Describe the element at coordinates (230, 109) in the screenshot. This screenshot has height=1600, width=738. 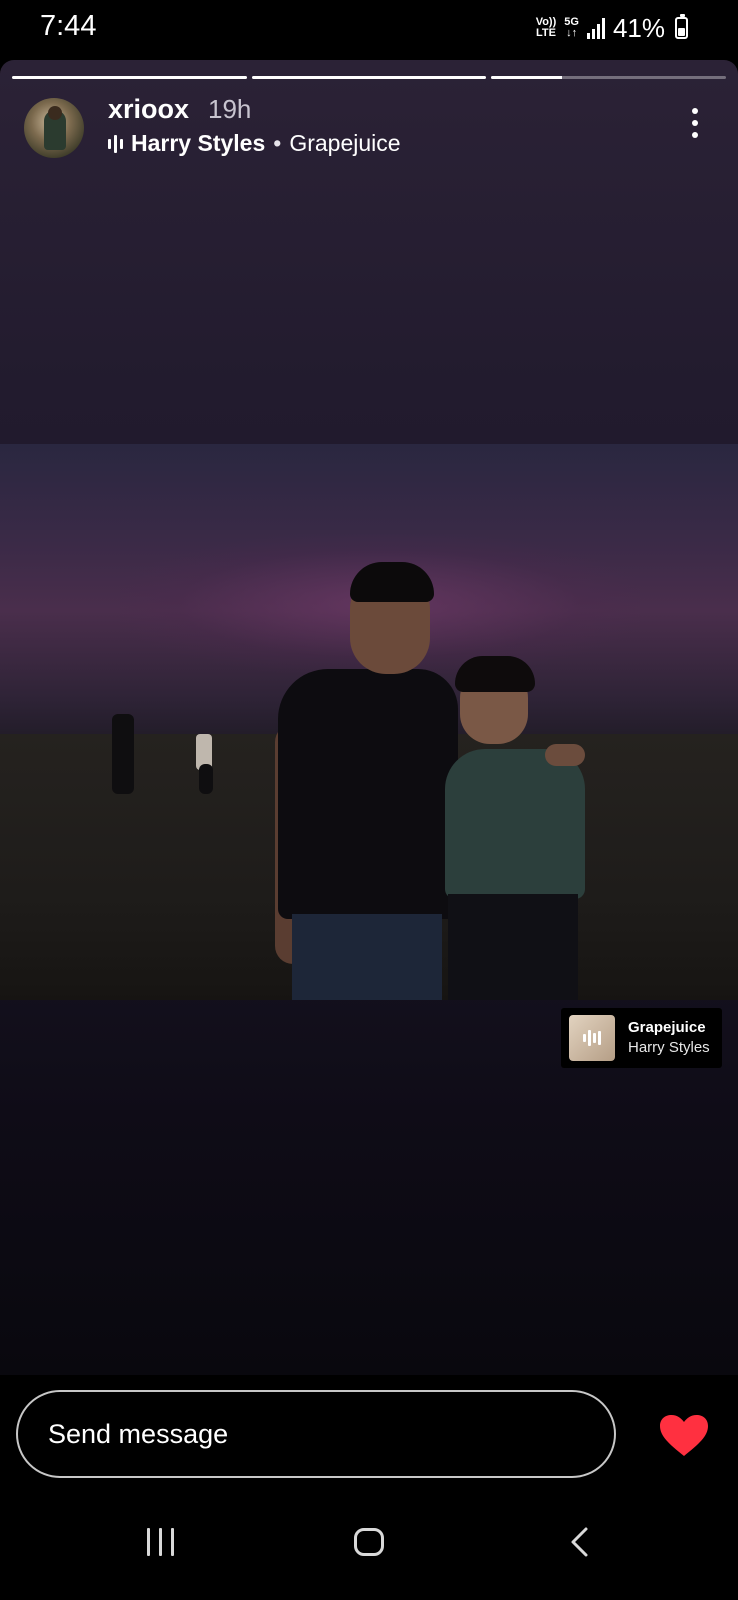
I see `time-ago: 19h` at that location.